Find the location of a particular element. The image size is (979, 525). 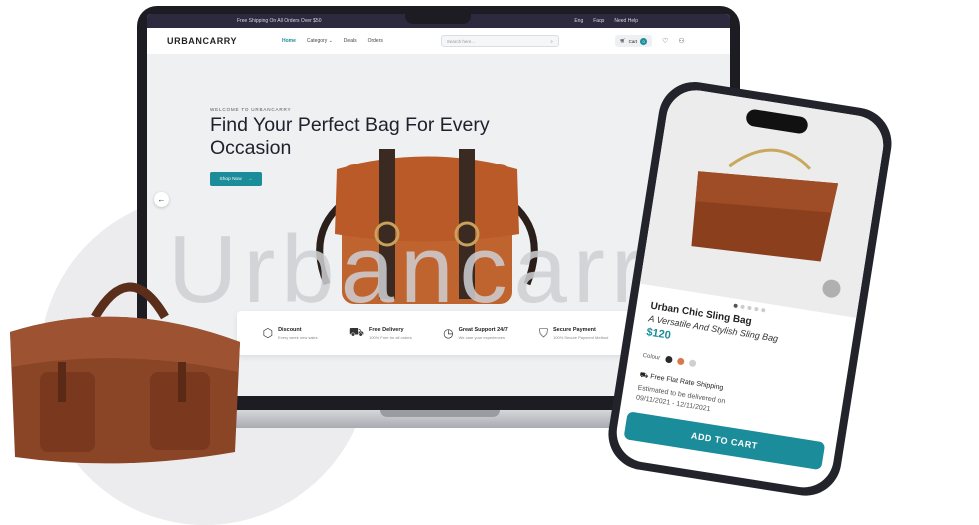

cart-button: 🛒︎ Cart 0 is located at coordinates (633, 41).